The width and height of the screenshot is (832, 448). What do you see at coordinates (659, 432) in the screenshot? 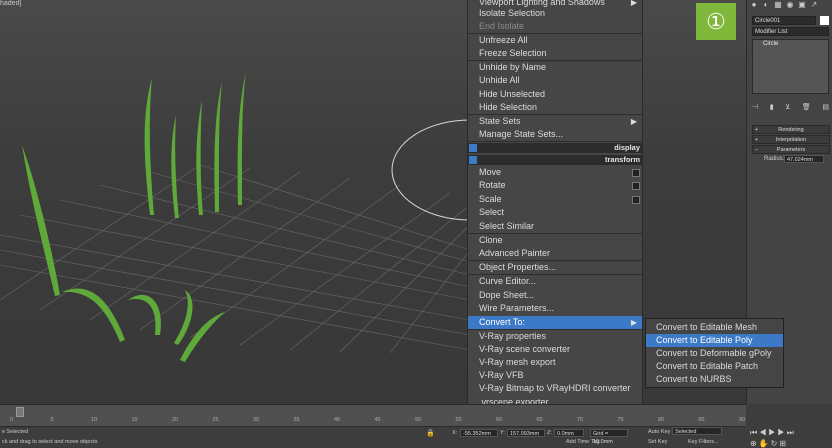
I see `auto-key-button: Auto Key` at bounding box center [659, 432].